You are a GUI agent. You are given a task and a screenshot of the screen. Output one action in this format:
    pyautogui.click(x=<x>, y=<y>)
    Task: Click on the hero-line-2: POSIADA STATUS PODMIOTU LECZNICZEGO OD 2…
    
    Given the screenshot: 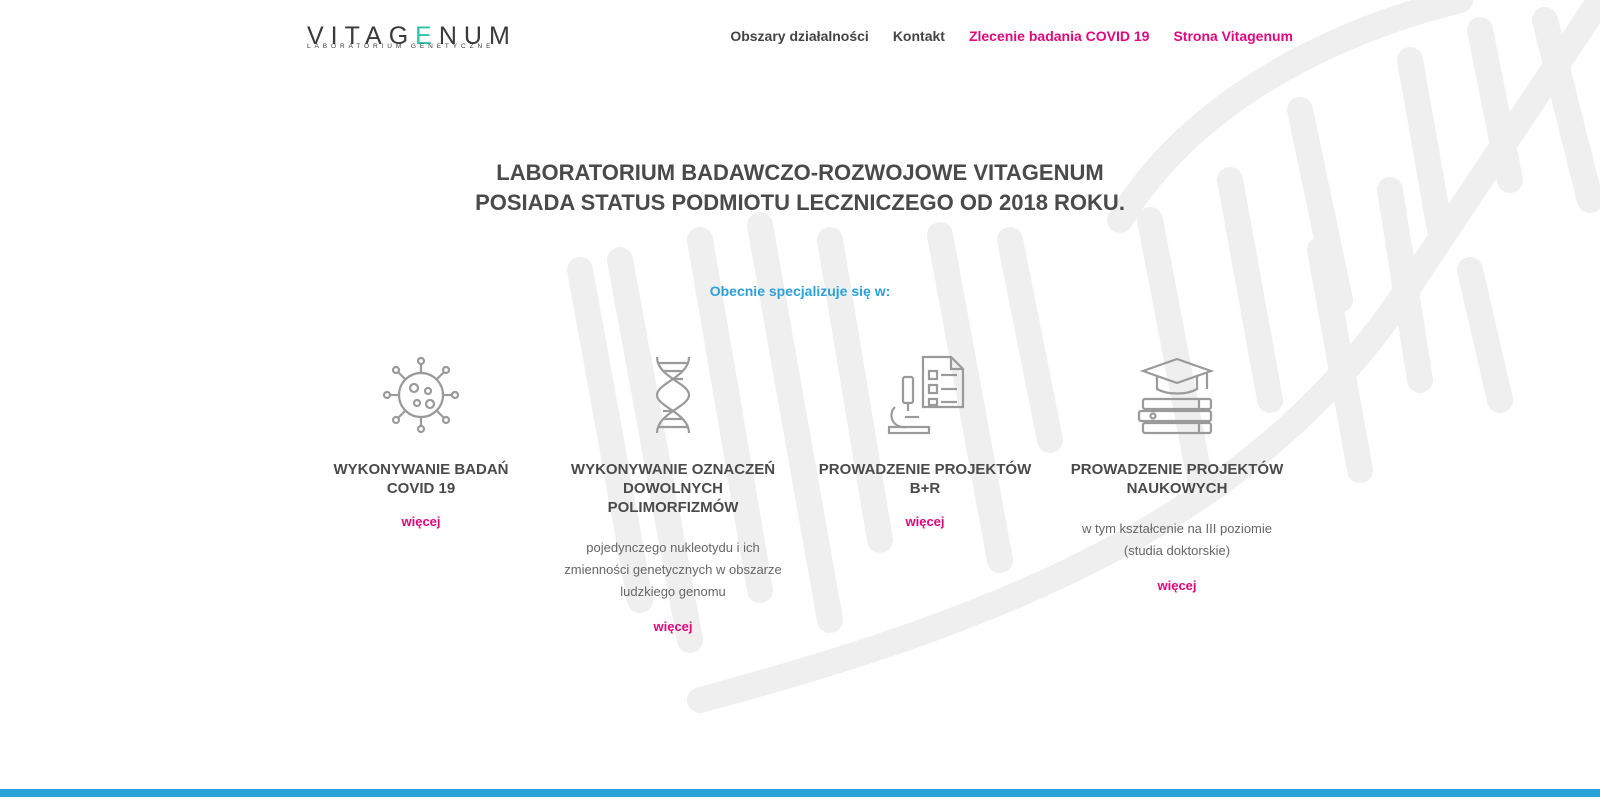 What is the action you would take?
    pyautogui.click(x=800, y=202)
    